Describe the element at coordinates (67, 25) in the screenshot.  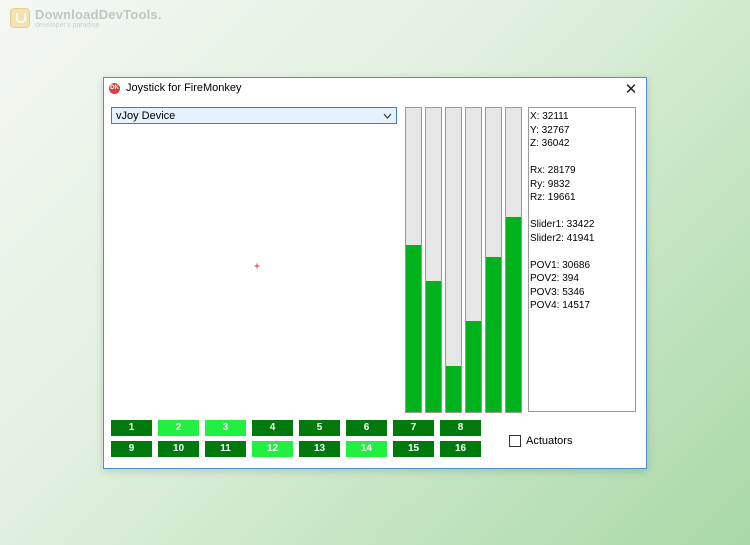
I see `watermark-subtitle: developer's paradise` at that location.